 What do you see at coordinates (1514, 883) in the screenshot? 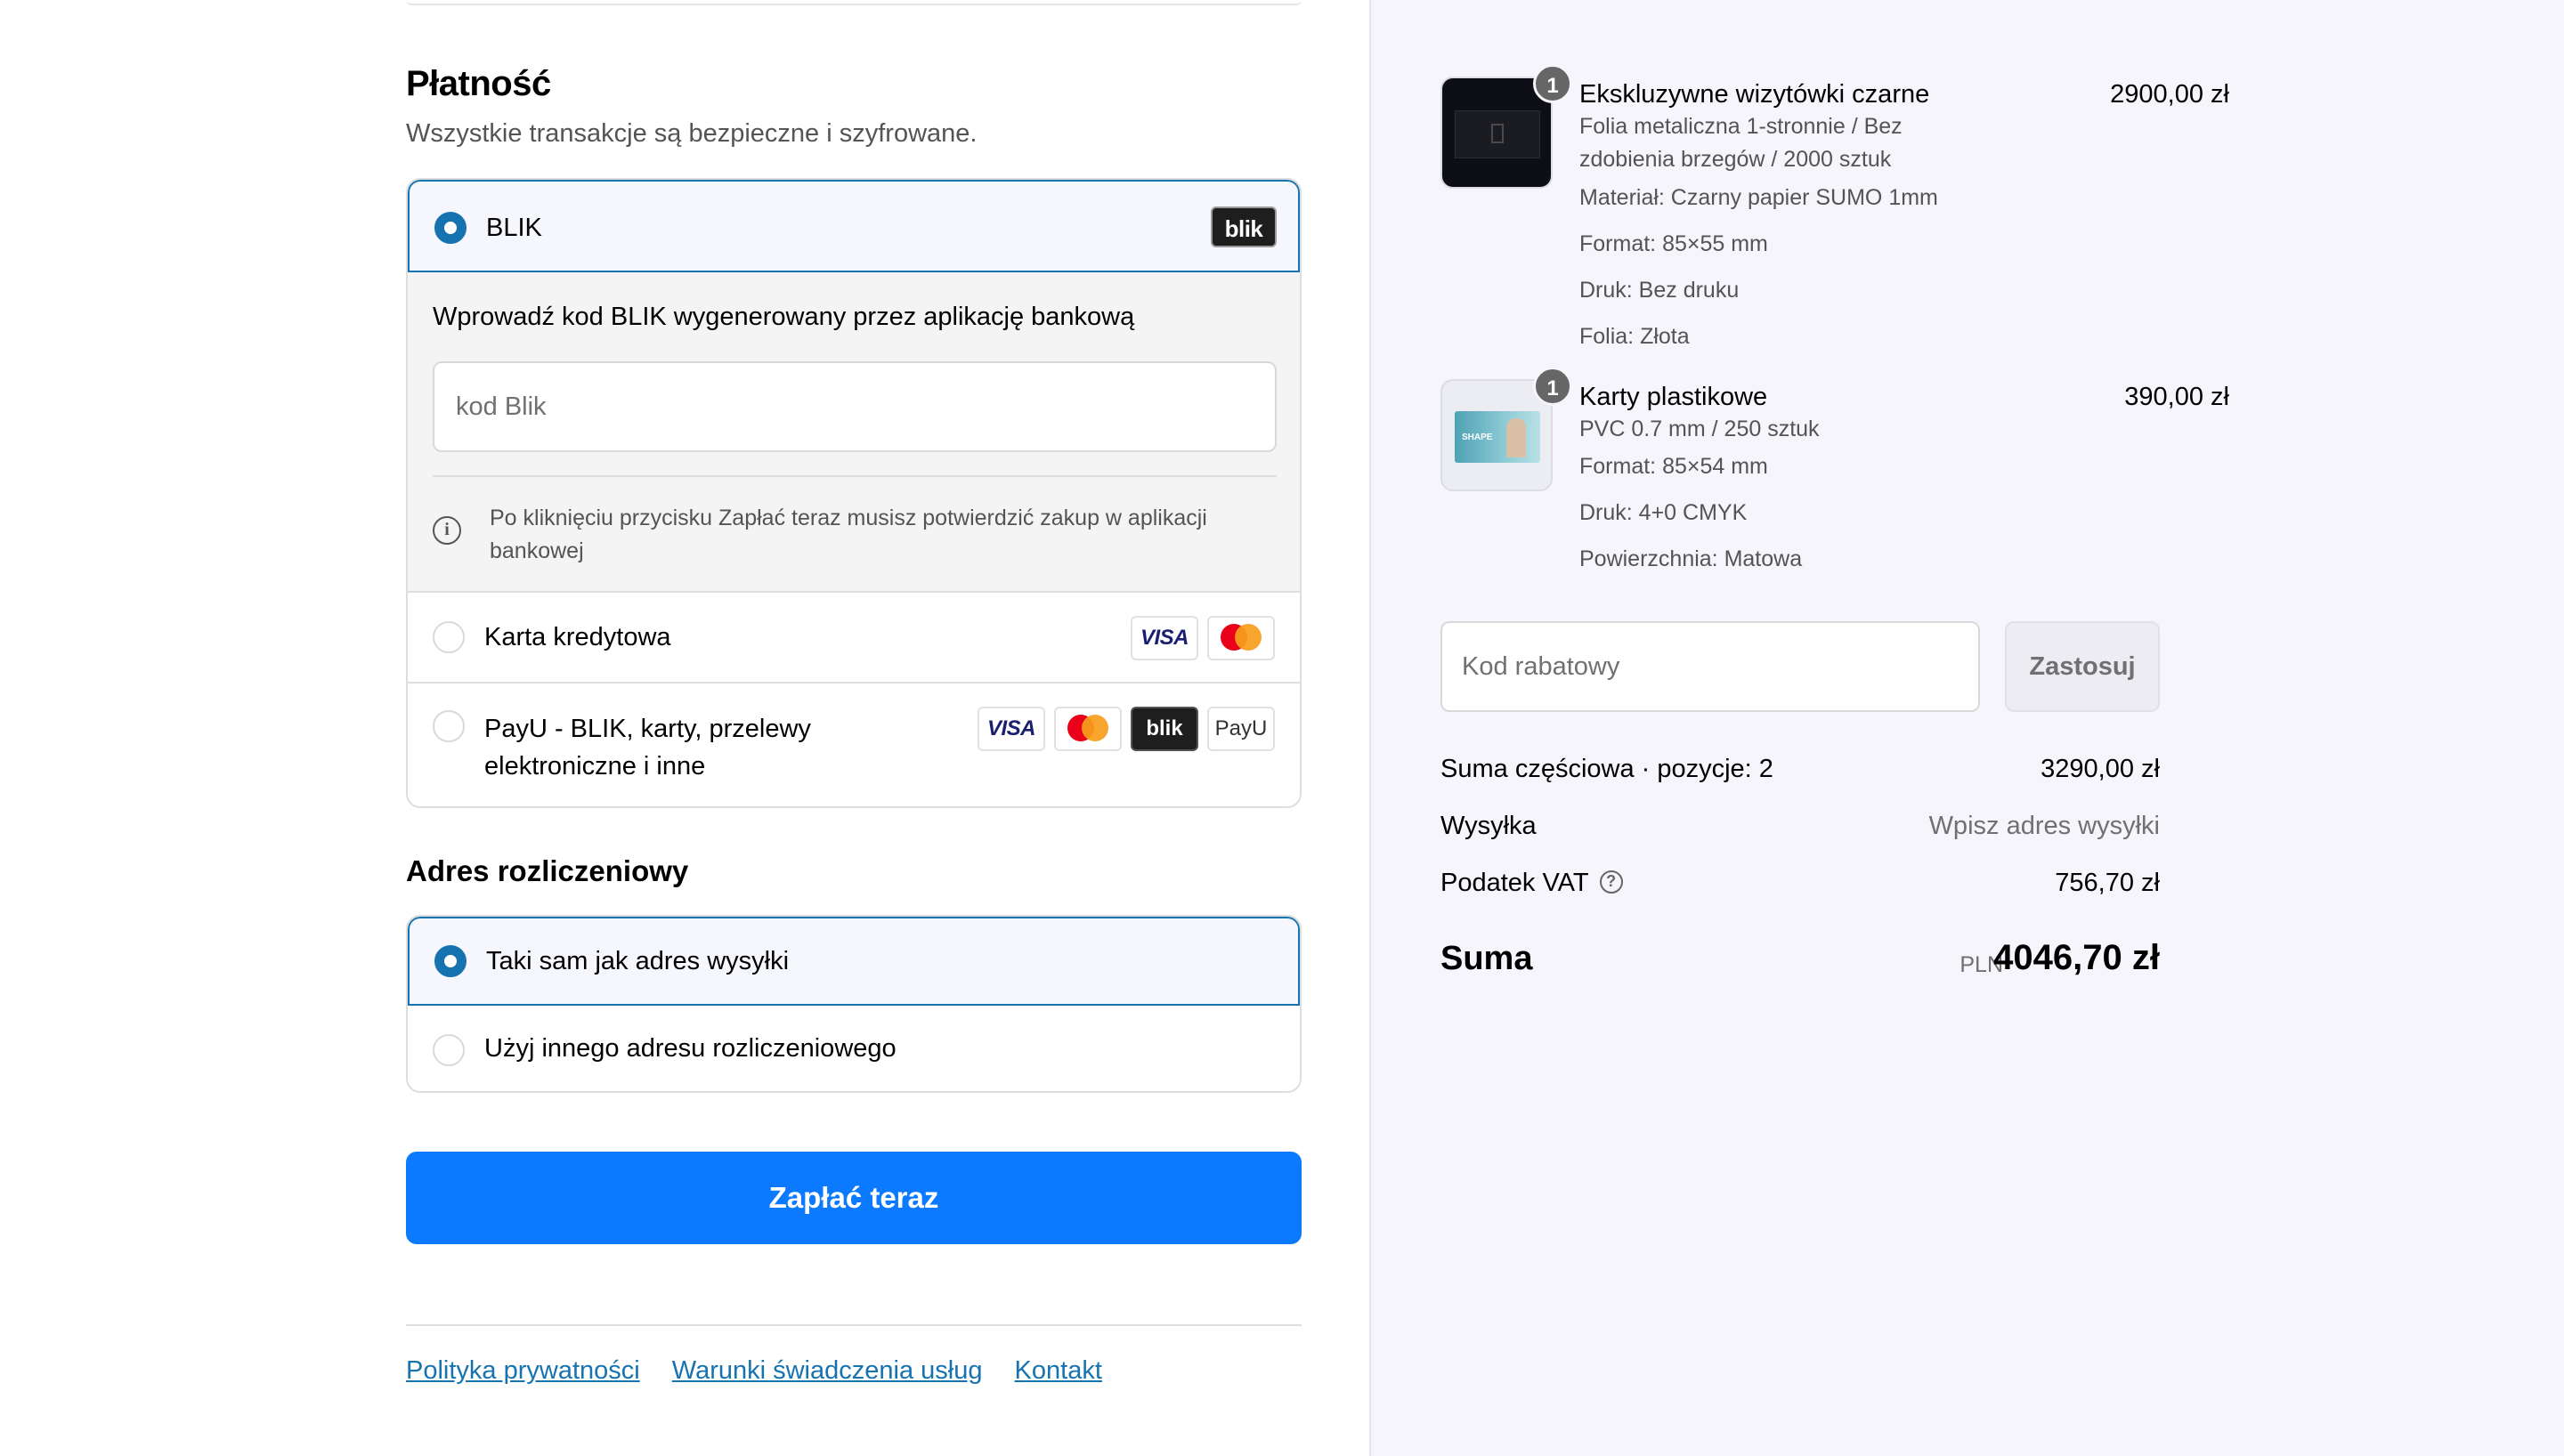
I see `tax-label: Podatek VAT` at bounding box center [1514, 883].